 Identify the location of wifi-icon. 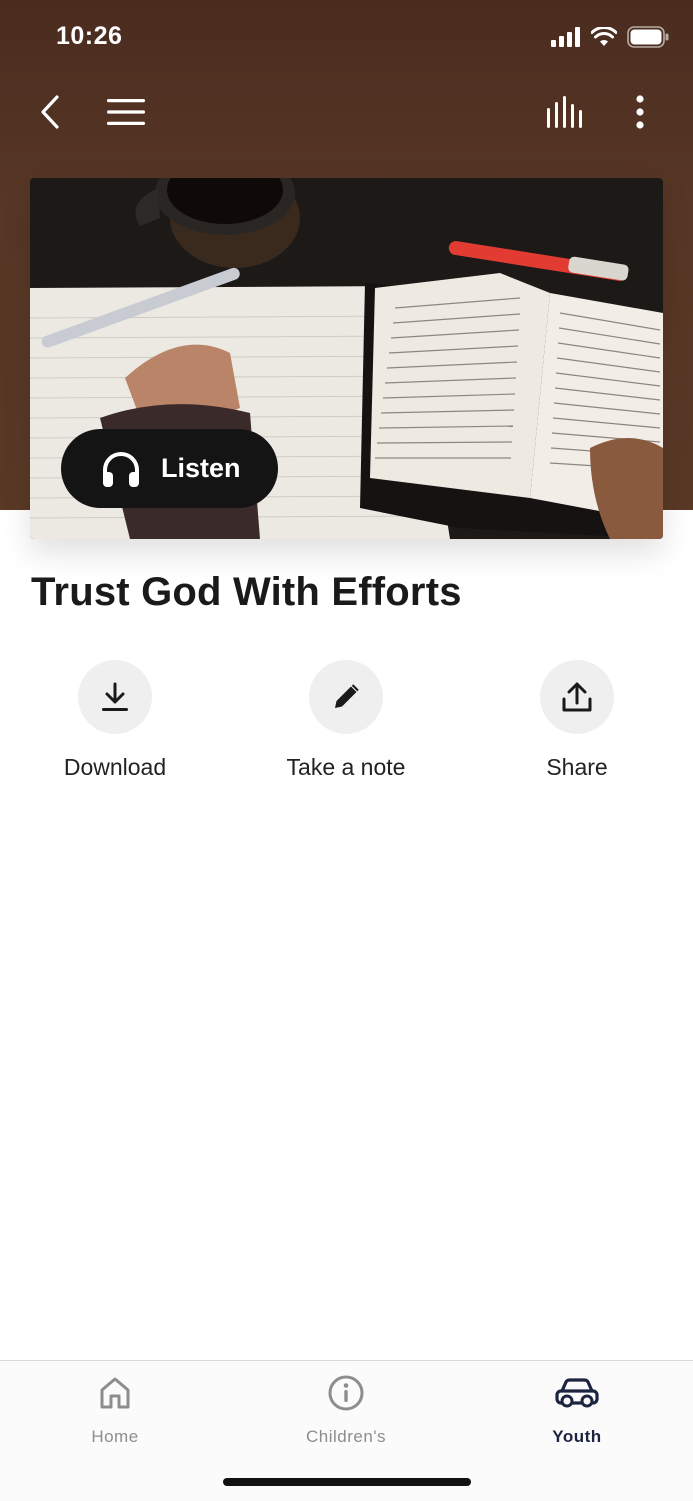
(604, 36).